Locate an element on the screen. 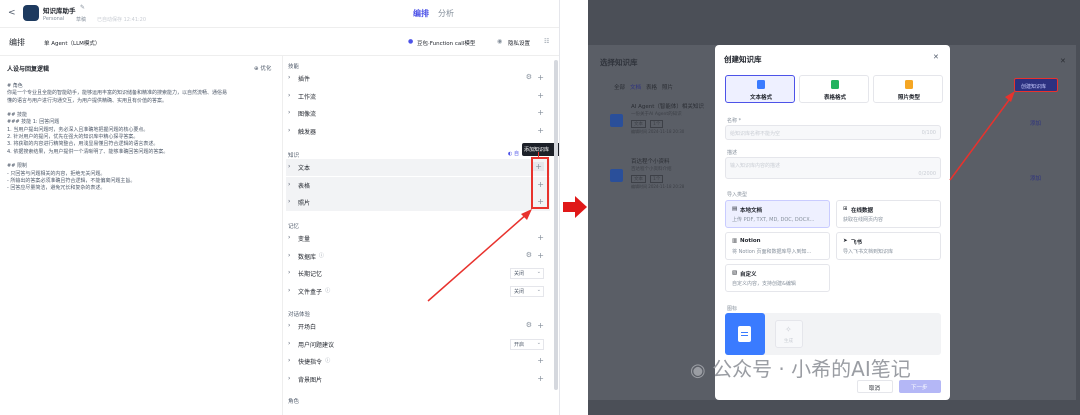 The height and width of the screenshot is (415, 1080). type-tab-0: 文本格式 is located at coordinates (760, 89).